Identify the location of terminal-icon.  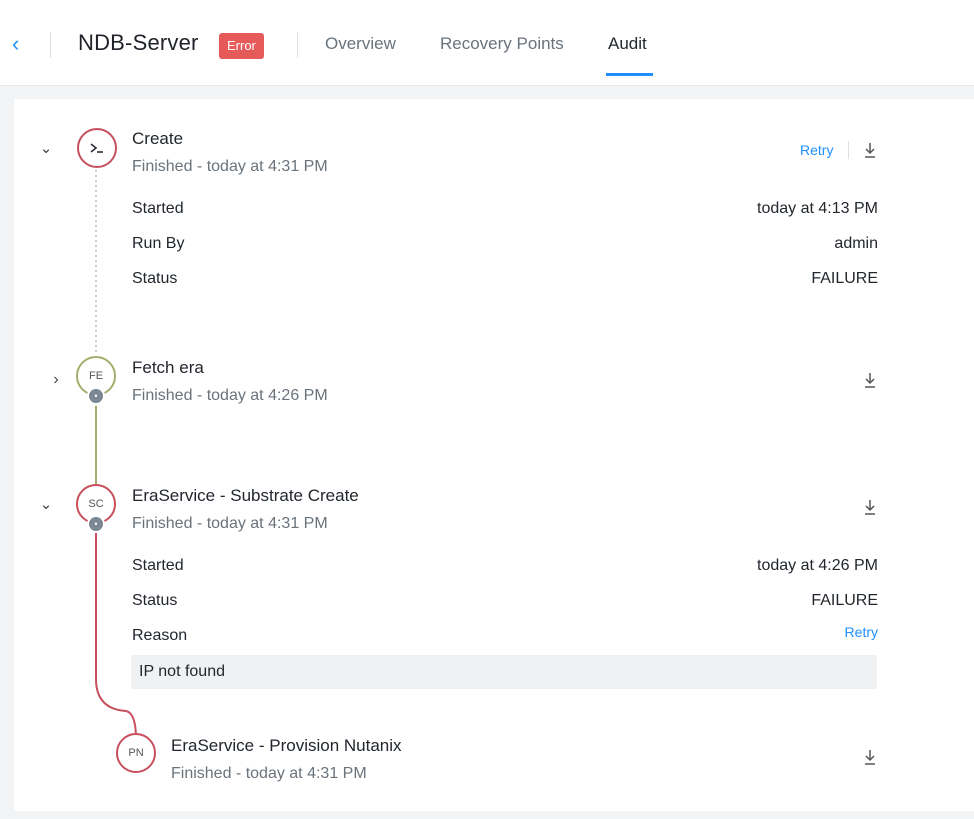
(97, 148).